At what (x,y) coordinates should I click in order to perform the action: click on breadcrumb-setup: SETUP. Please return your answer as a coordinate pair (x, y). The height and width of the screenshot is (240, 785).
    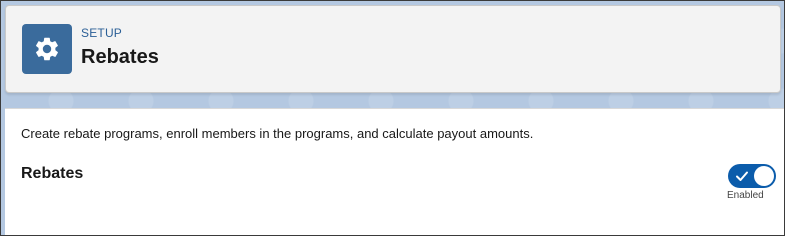
    Looking at the image, I should click on (102, 33).